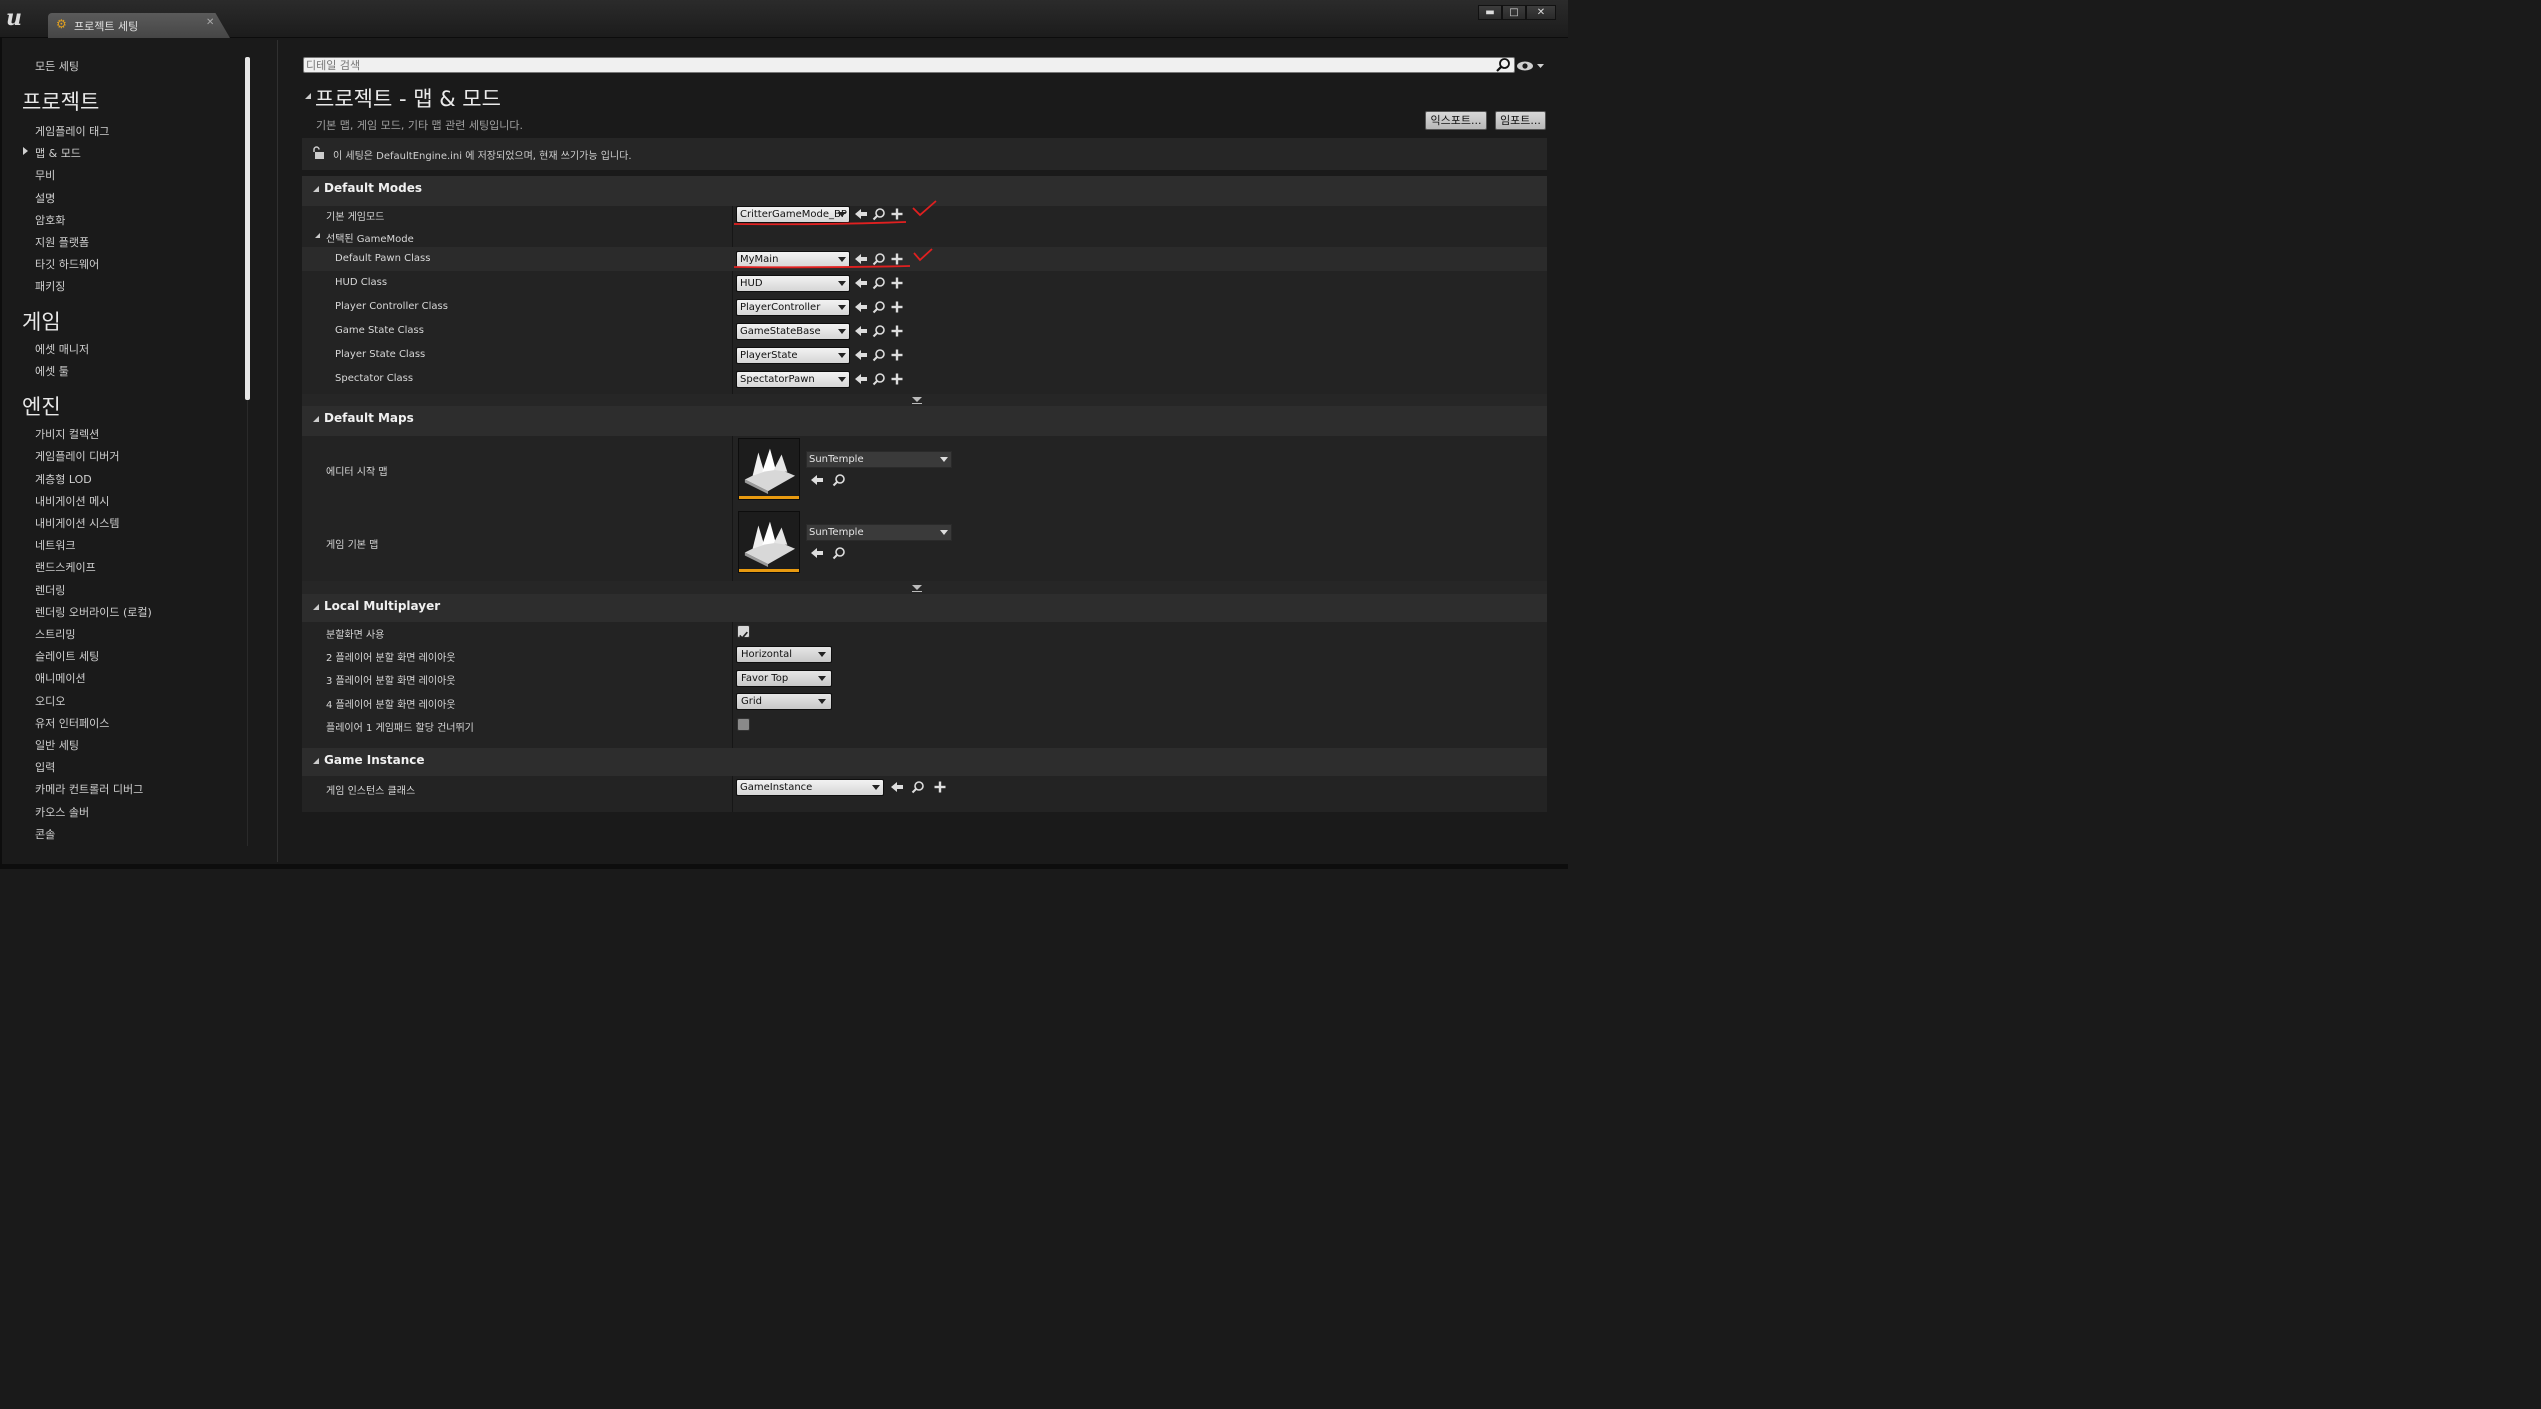 The width and height of the screenshot is (2541, 1409). I want to click on combo-value: HUD, so click(751, 283).